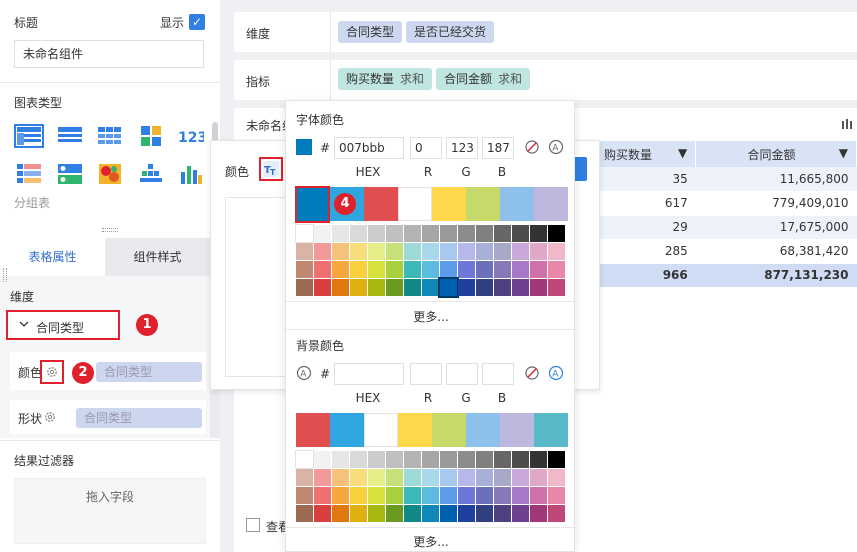 This screenshot has width=857, height=552. Describe the element at coordinates (70, 174) in the screenshot. I see `card-list-icon` at that location.